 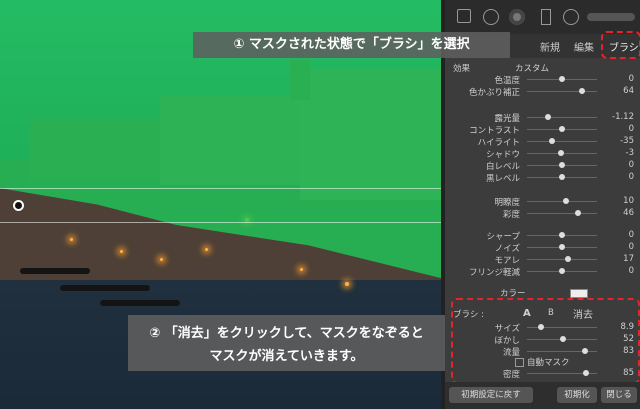 What do you see at coordinates (462, 69) in the screenshot?
I see `effect-label: 効果` at bounding box center [462, 69].